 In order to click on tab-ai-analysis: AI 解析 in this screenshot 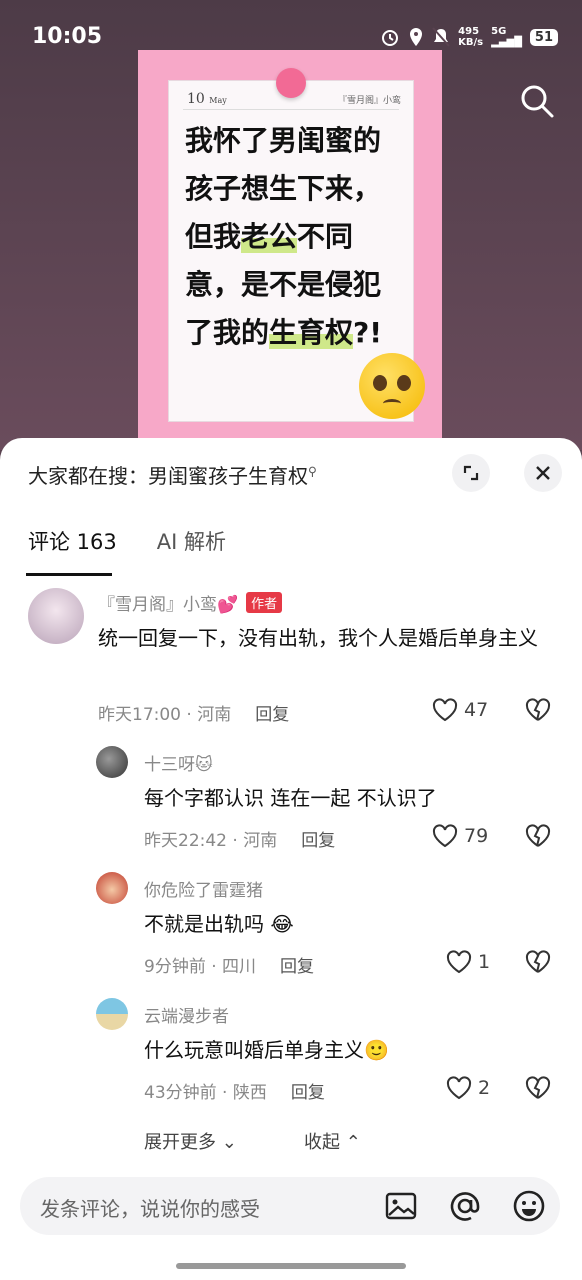, I will do `click(191, 541)`.